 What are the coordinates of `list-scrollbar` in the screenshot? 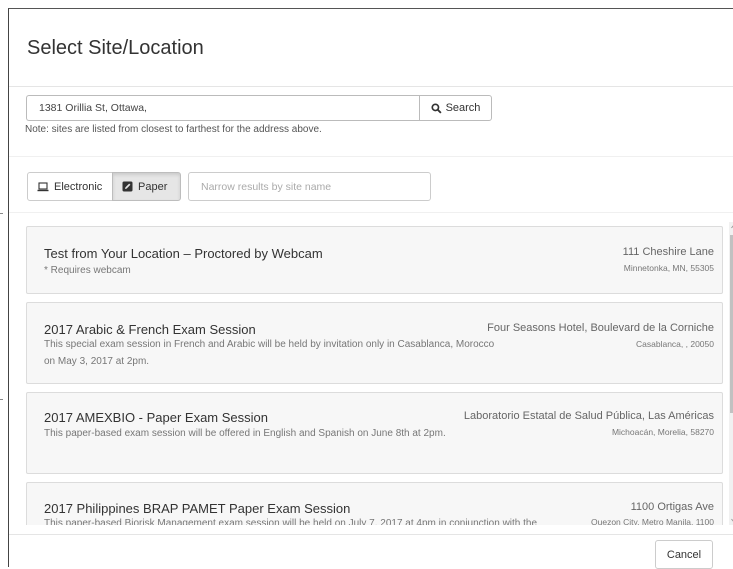 It's located at (731, 373).